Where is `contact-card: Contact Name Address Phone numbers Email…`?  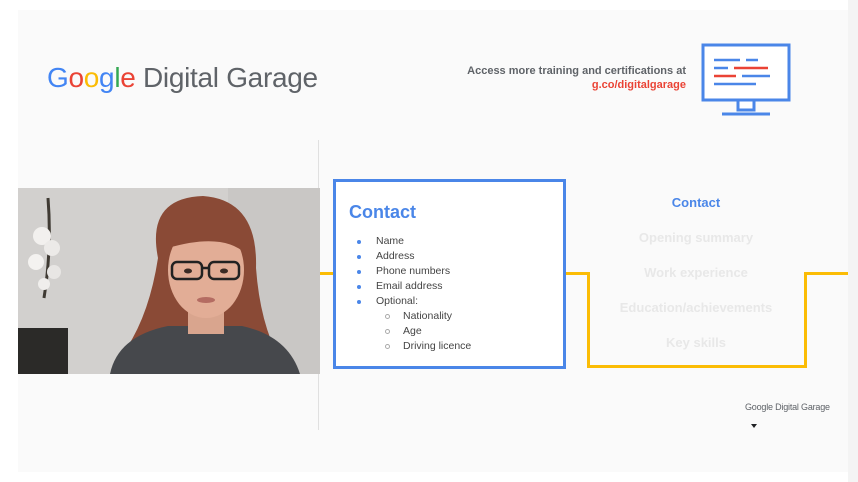 contact-card: Contact Name Address Phone numbers Email… is located at coordinates (449, 274).